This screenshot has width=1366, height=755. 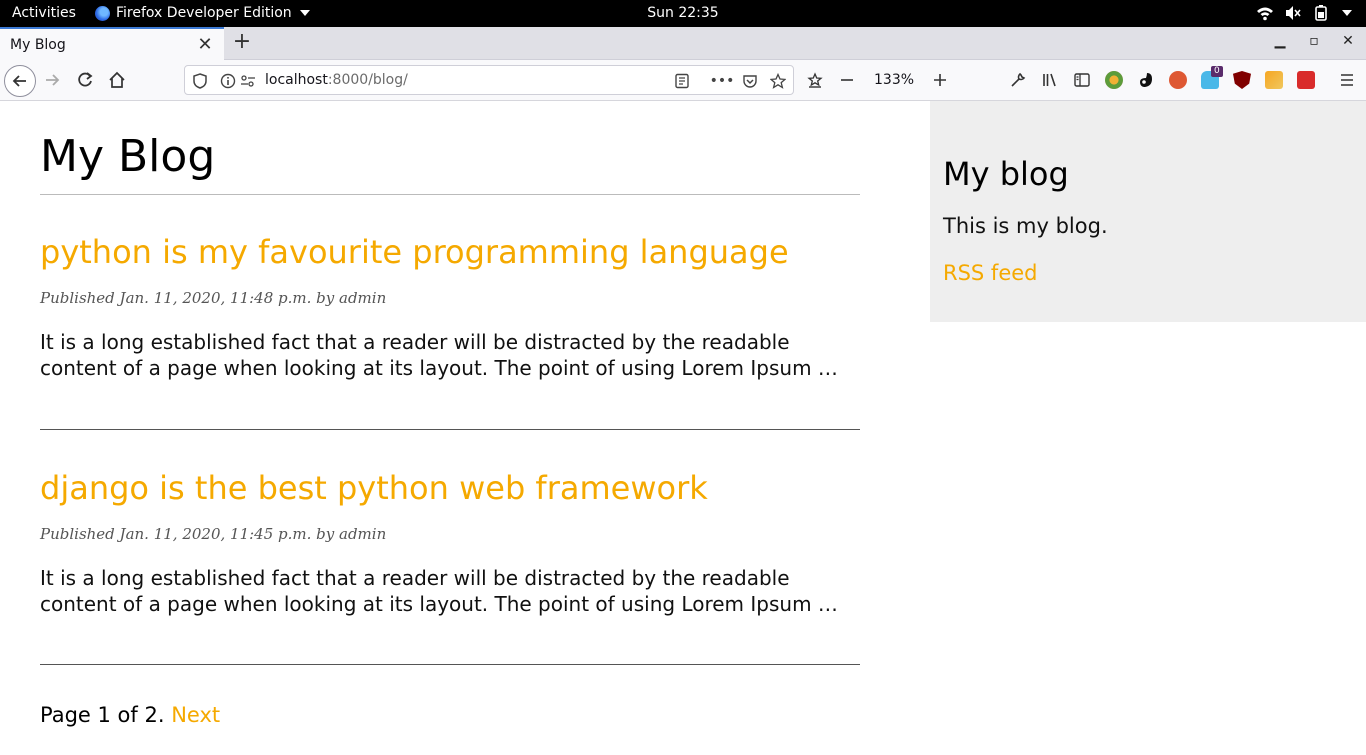 I want to click on url-host: localhost, so click(x=296, y=80).